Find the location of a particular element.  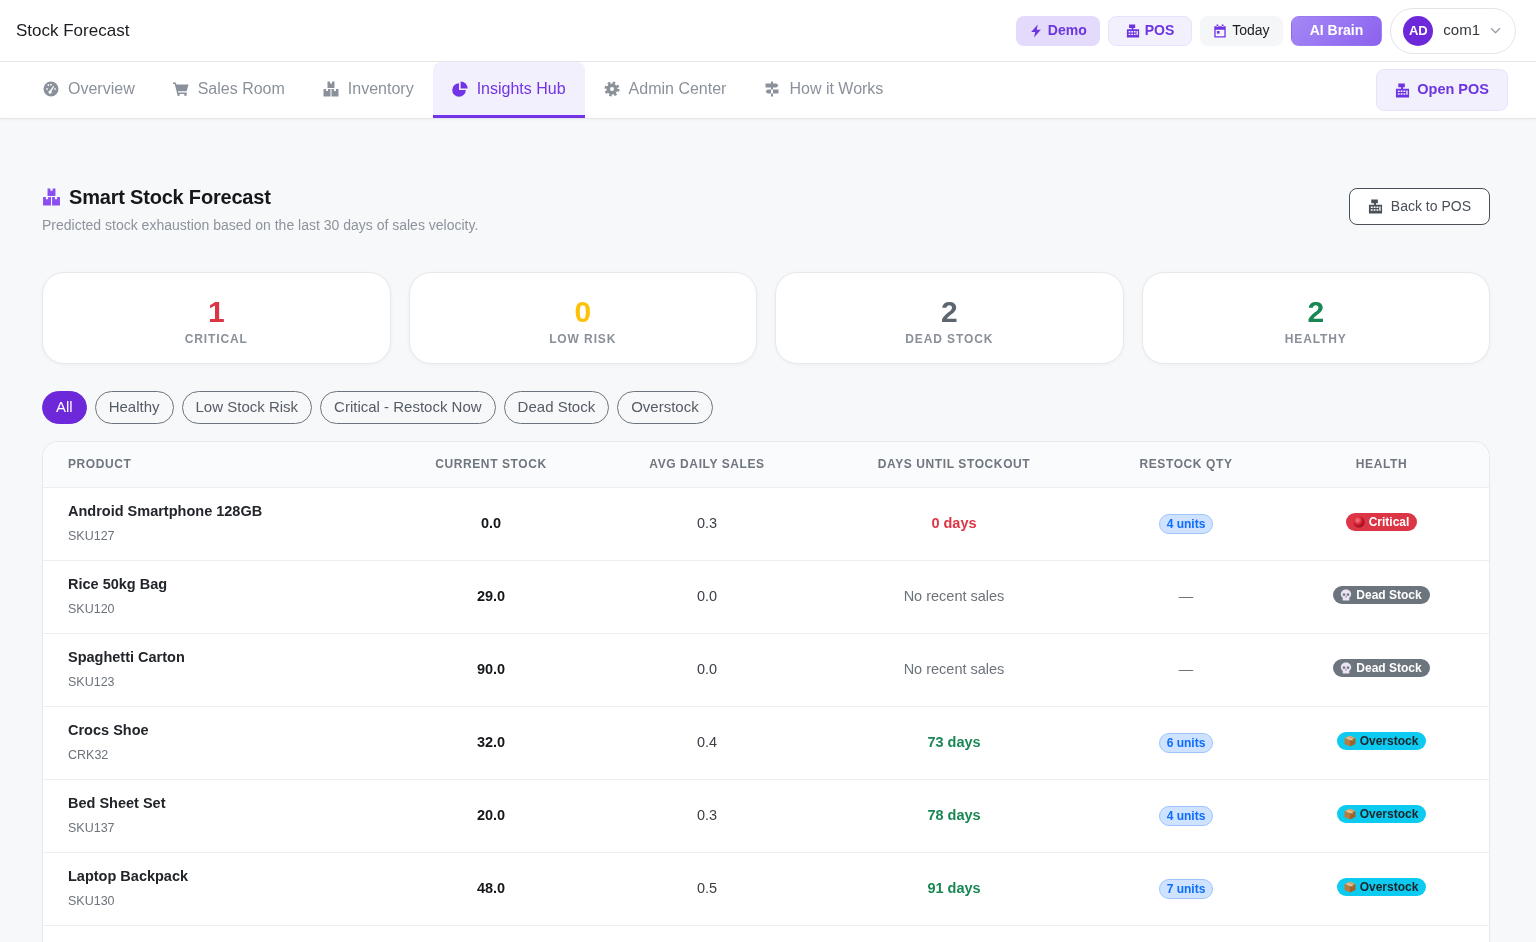

page-title: Smart Stock Forecast is located at coordinates (170, 197).